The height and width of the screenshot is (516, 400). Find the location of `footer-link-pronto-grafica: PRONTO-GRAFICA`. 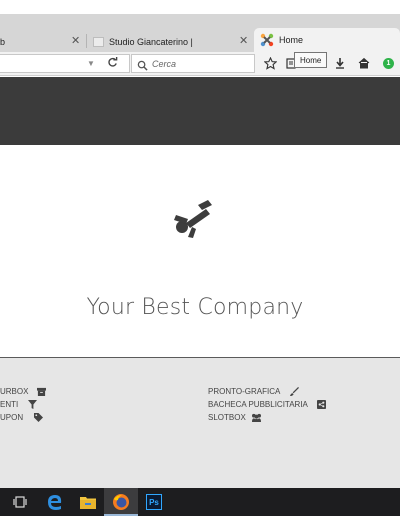

footer-link-pronto-grafica: PRONTO-GRAFICA is located at coordinates (254, 391).